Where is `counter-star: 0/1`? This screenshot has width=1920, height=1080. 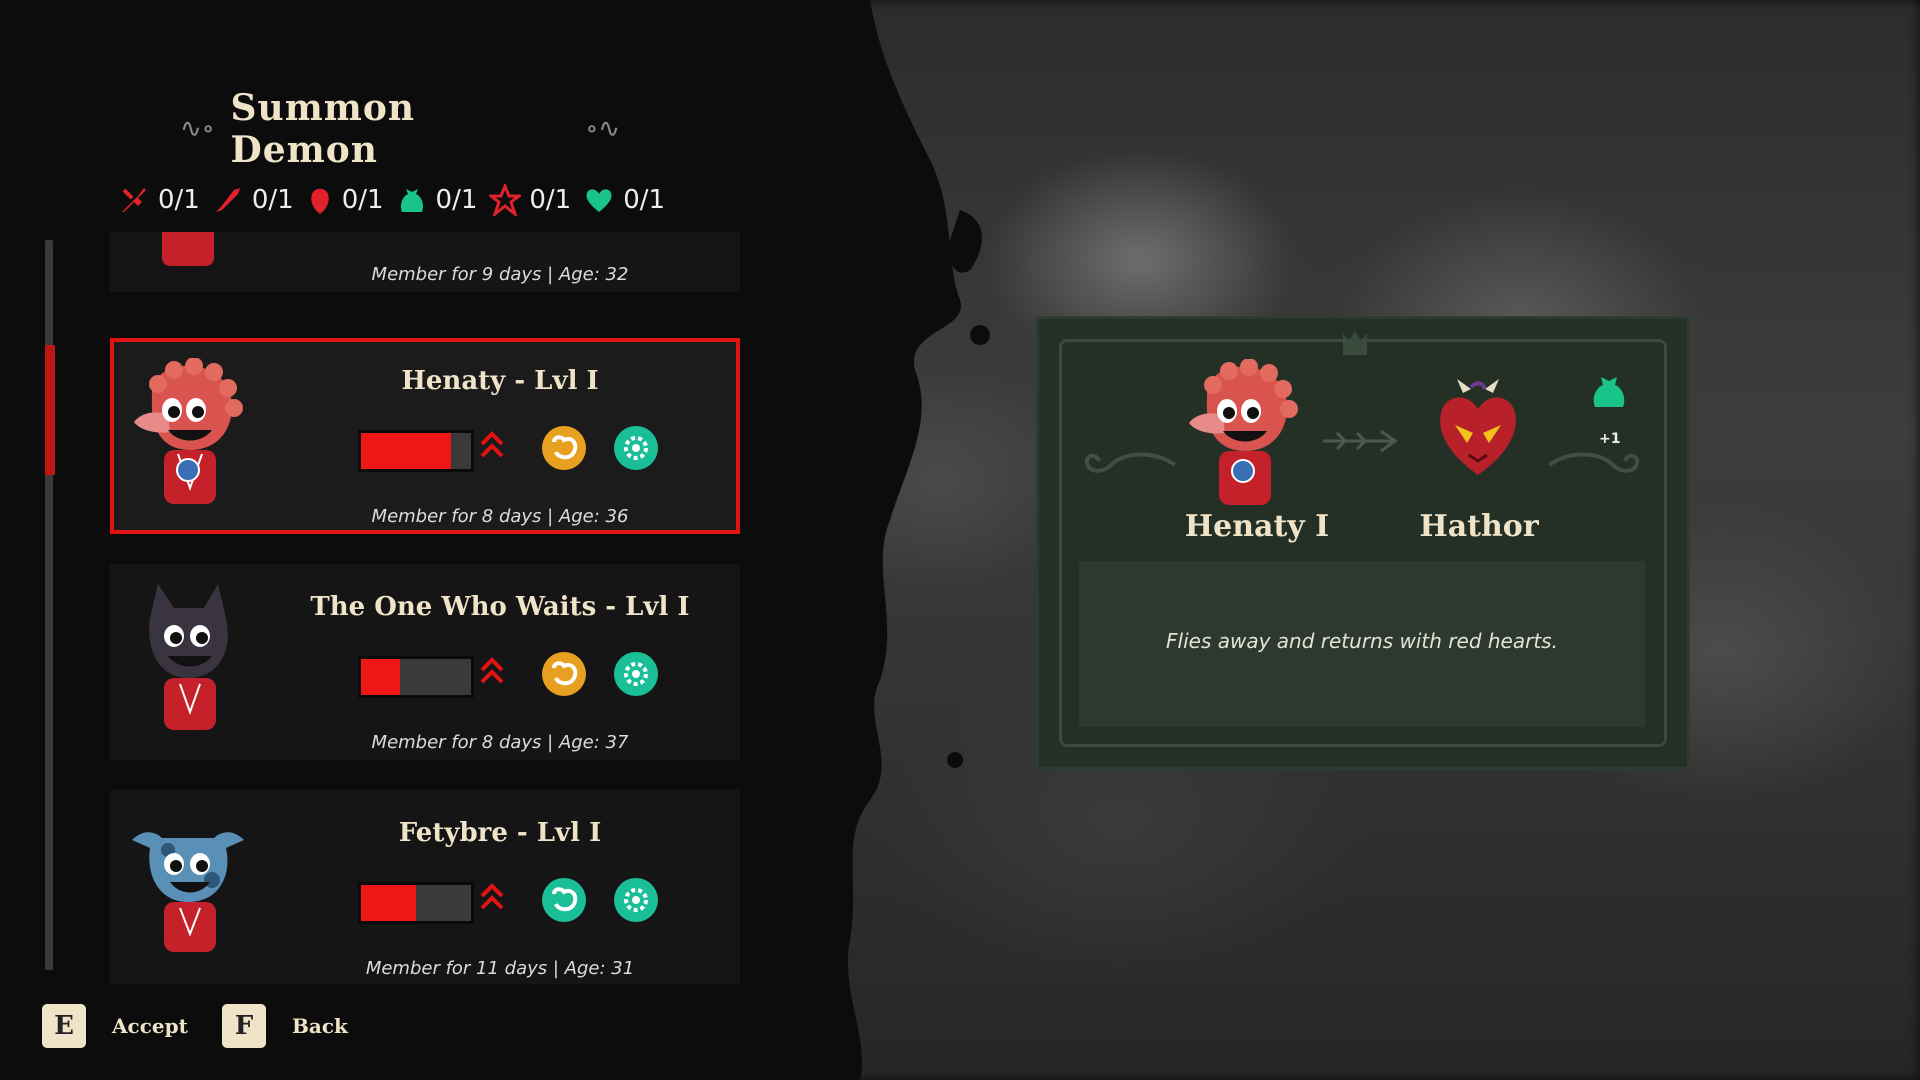
counter-star: 0/1 is located at coordinates (530, 200).